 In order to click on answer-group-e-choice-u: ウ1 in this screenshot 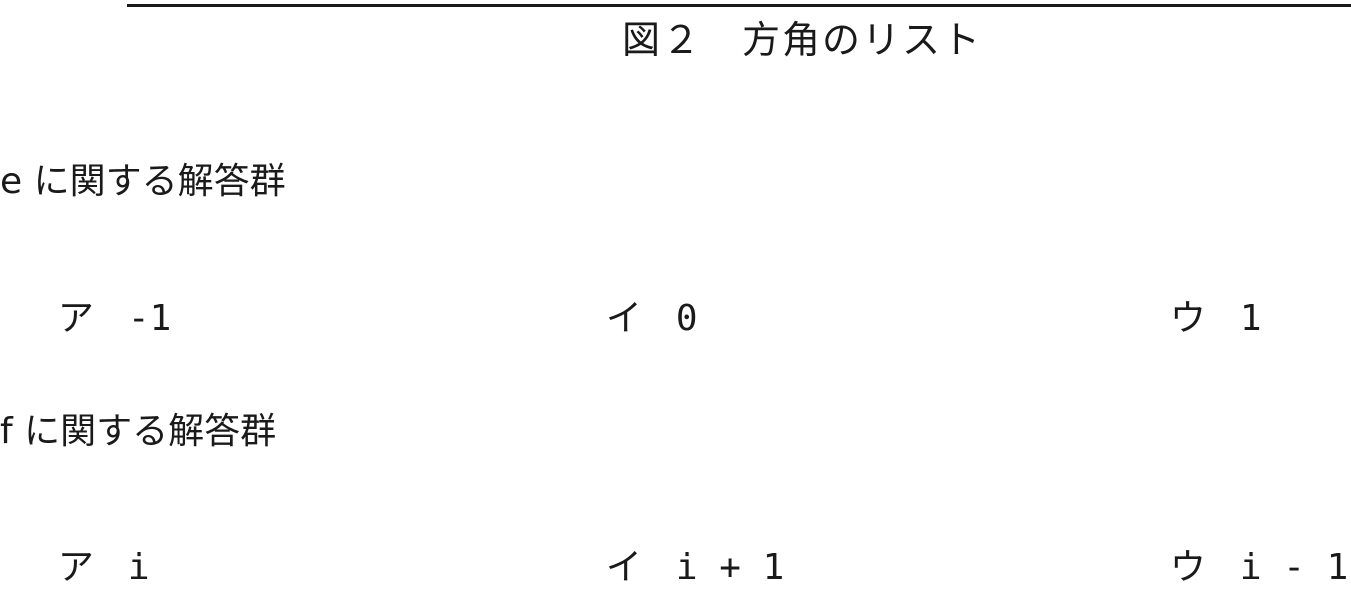, I will do `click(1204, 297)`.